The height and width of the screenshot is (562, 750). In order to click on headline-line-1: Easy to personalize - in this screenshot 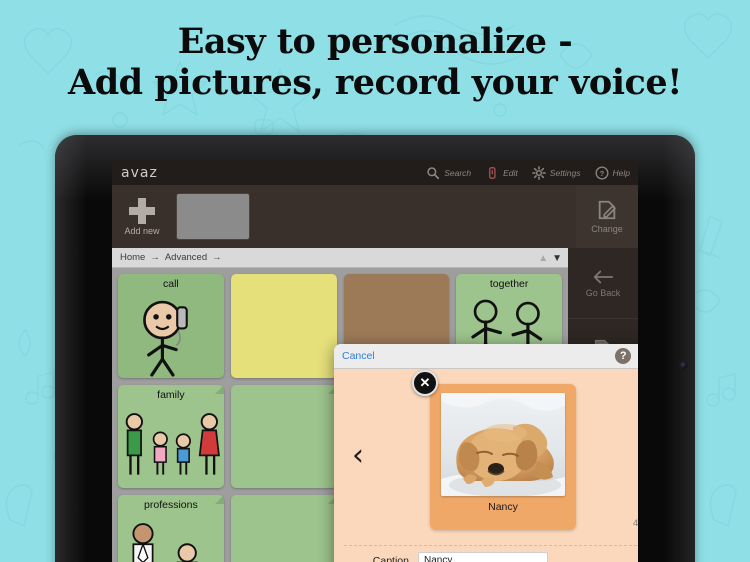, I will do `click(375, 41)`.